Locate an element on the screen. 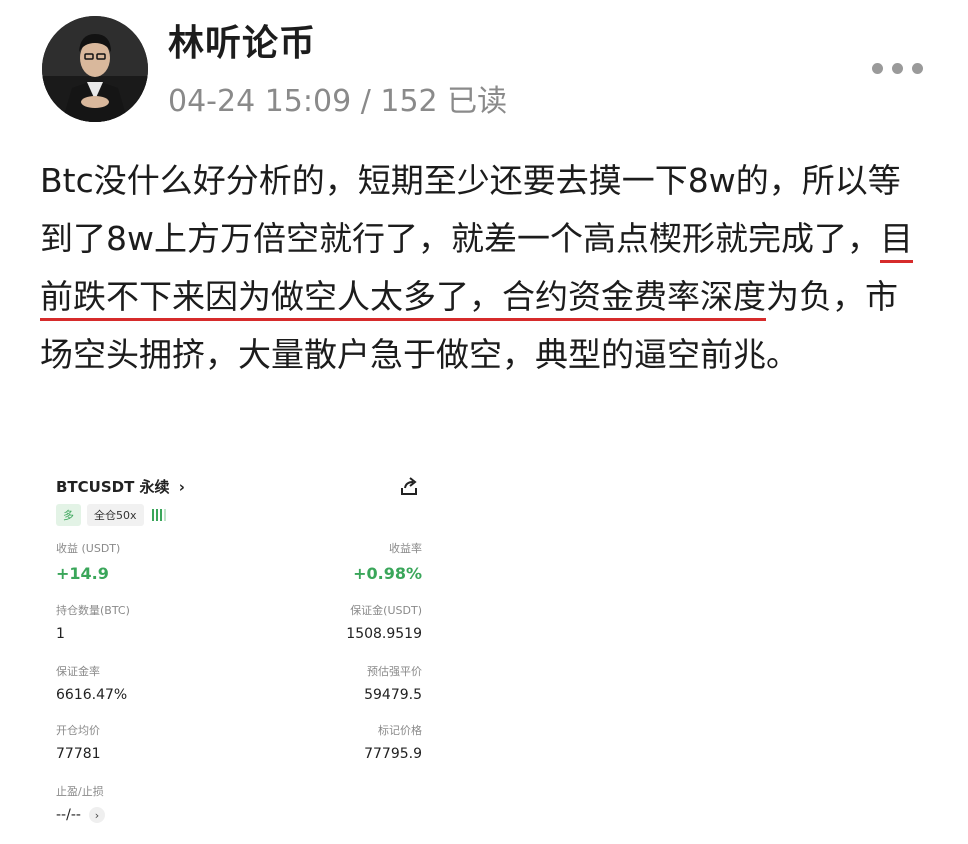  entry-price-label: 开仓均价 is located at coordinates (78, 730).